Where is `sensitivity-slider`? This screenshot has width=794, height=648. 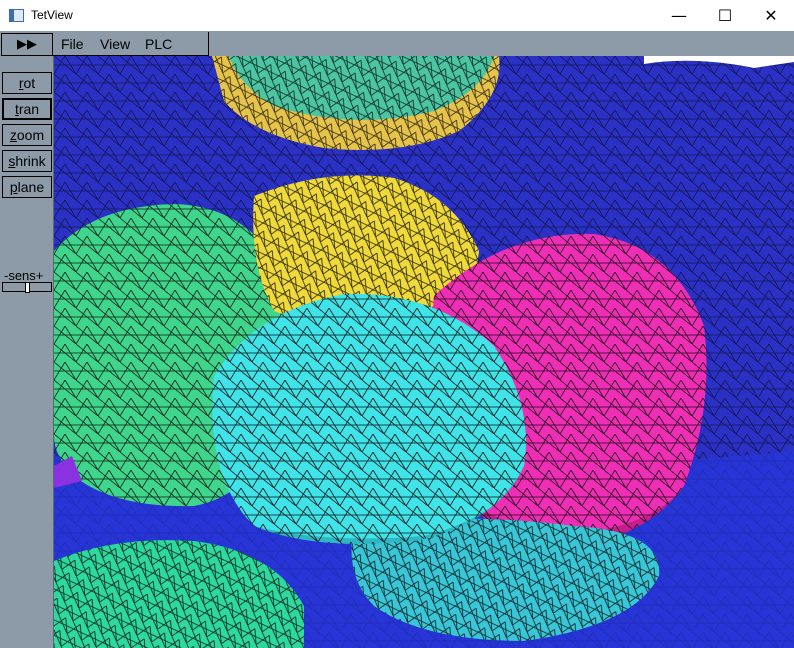 sensitivity-slider is located at coordinates (27, 287).